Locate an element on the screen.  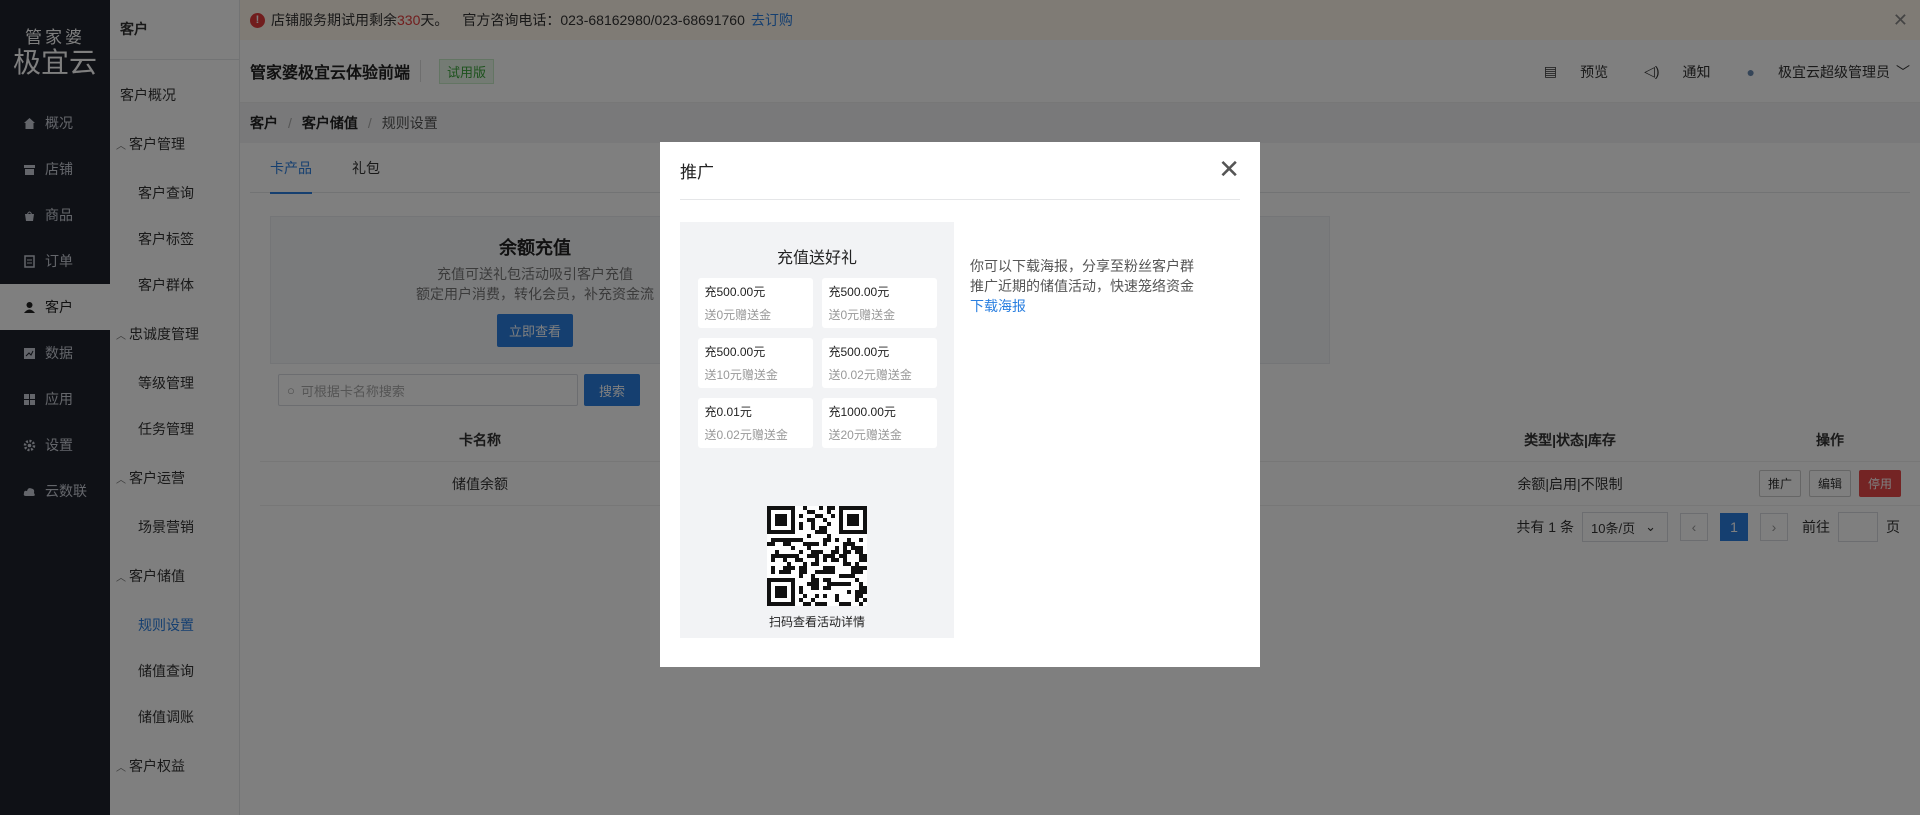
promote-description: 你可以下载海报，分享至粉丝客户群 推广近期的储值活动，快速笼络资金 下载海报 is located at coordinates (1095, 286).